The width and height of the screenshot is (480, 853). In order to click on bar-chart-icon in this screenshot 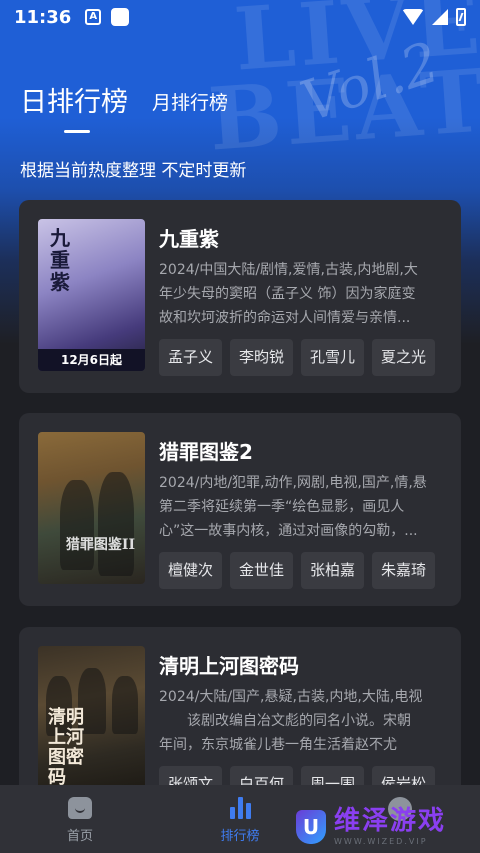, I will do `click(240, 808)`.